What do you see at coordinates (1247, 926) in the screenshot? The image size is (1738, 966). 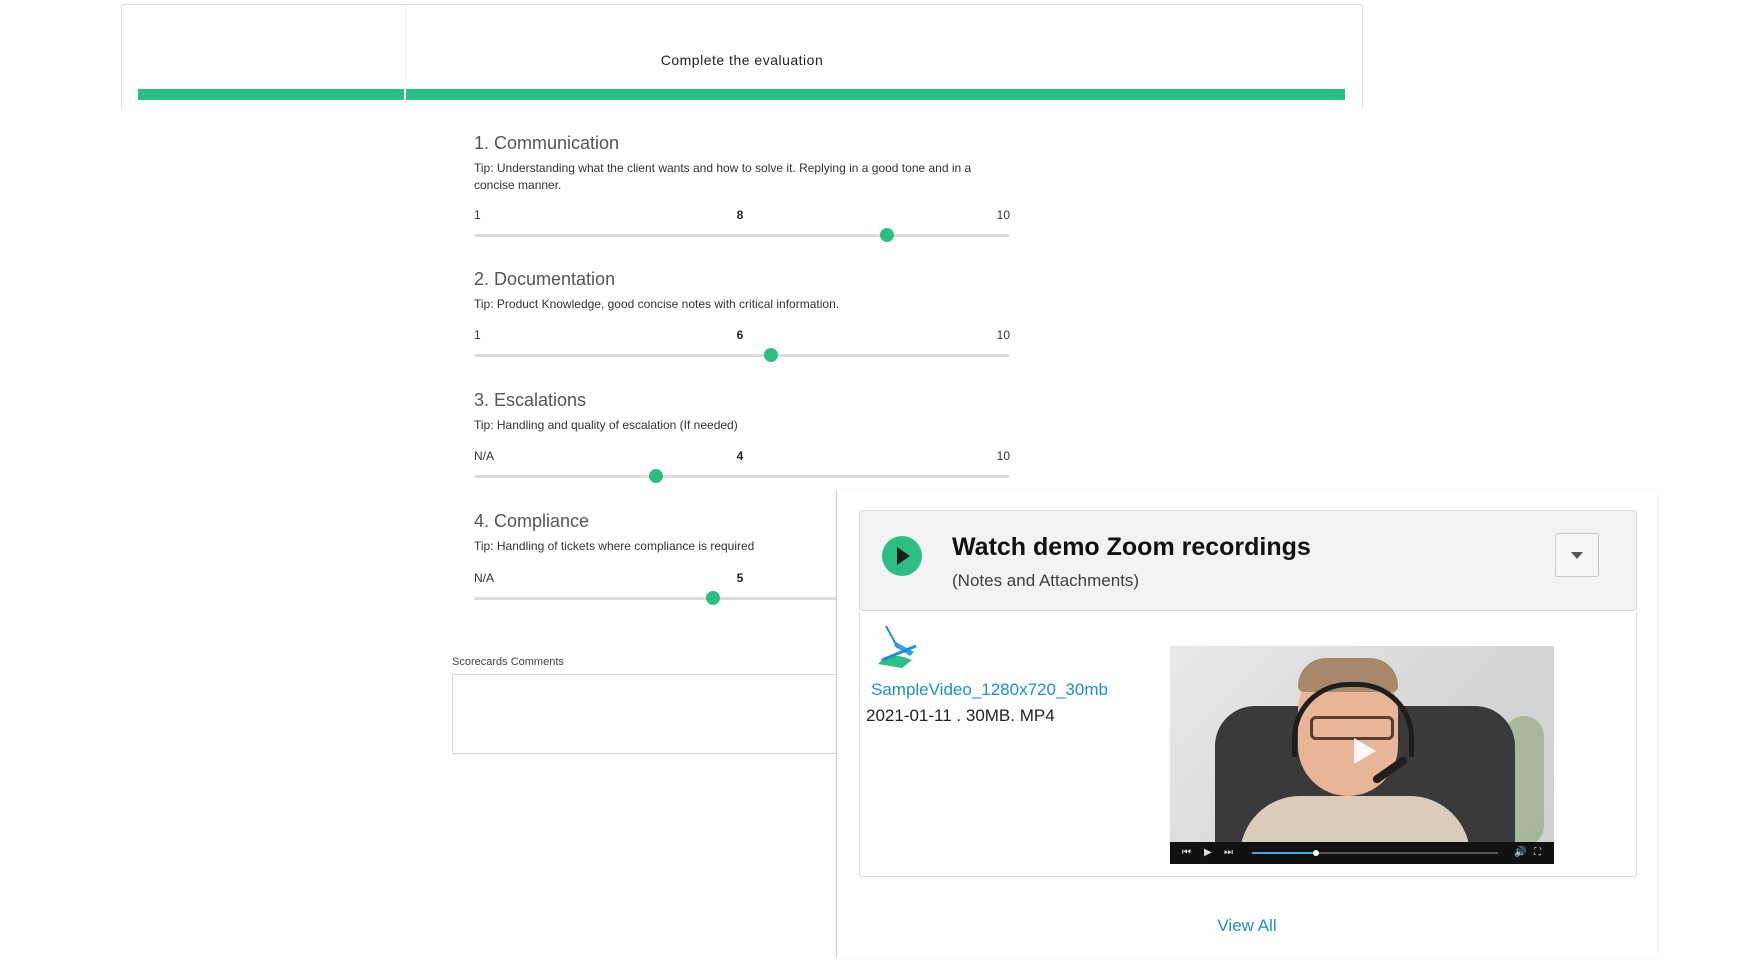 I see `view-all-link: View All` at bounding box center [1247, 926].